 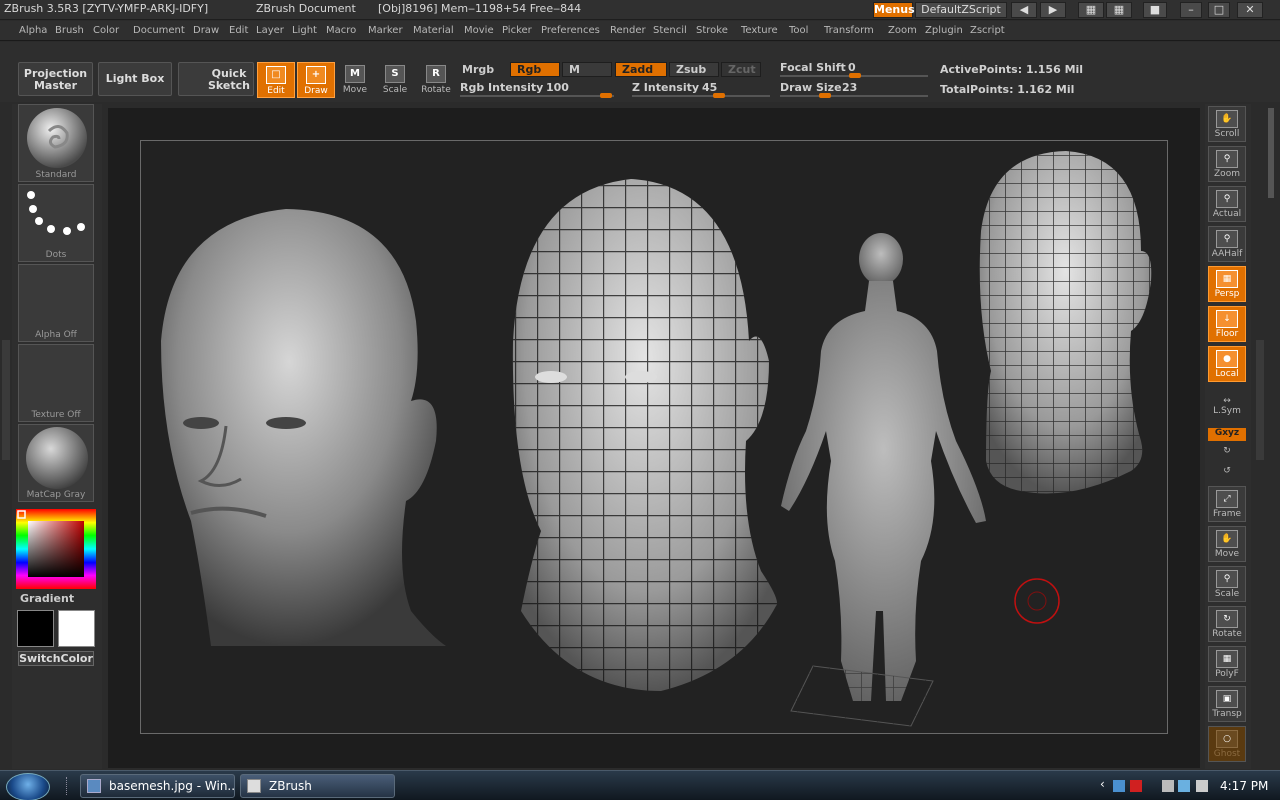 I want to click on tray-antivirus-icon, so click(x=1136, y=786).